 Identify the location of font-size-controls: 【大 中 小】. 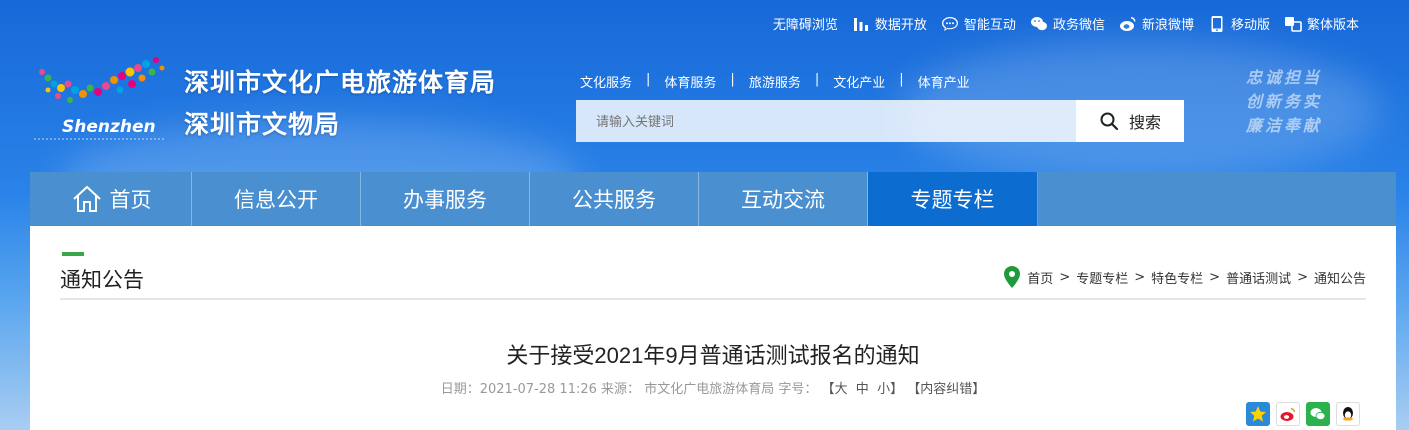
(862, 389).